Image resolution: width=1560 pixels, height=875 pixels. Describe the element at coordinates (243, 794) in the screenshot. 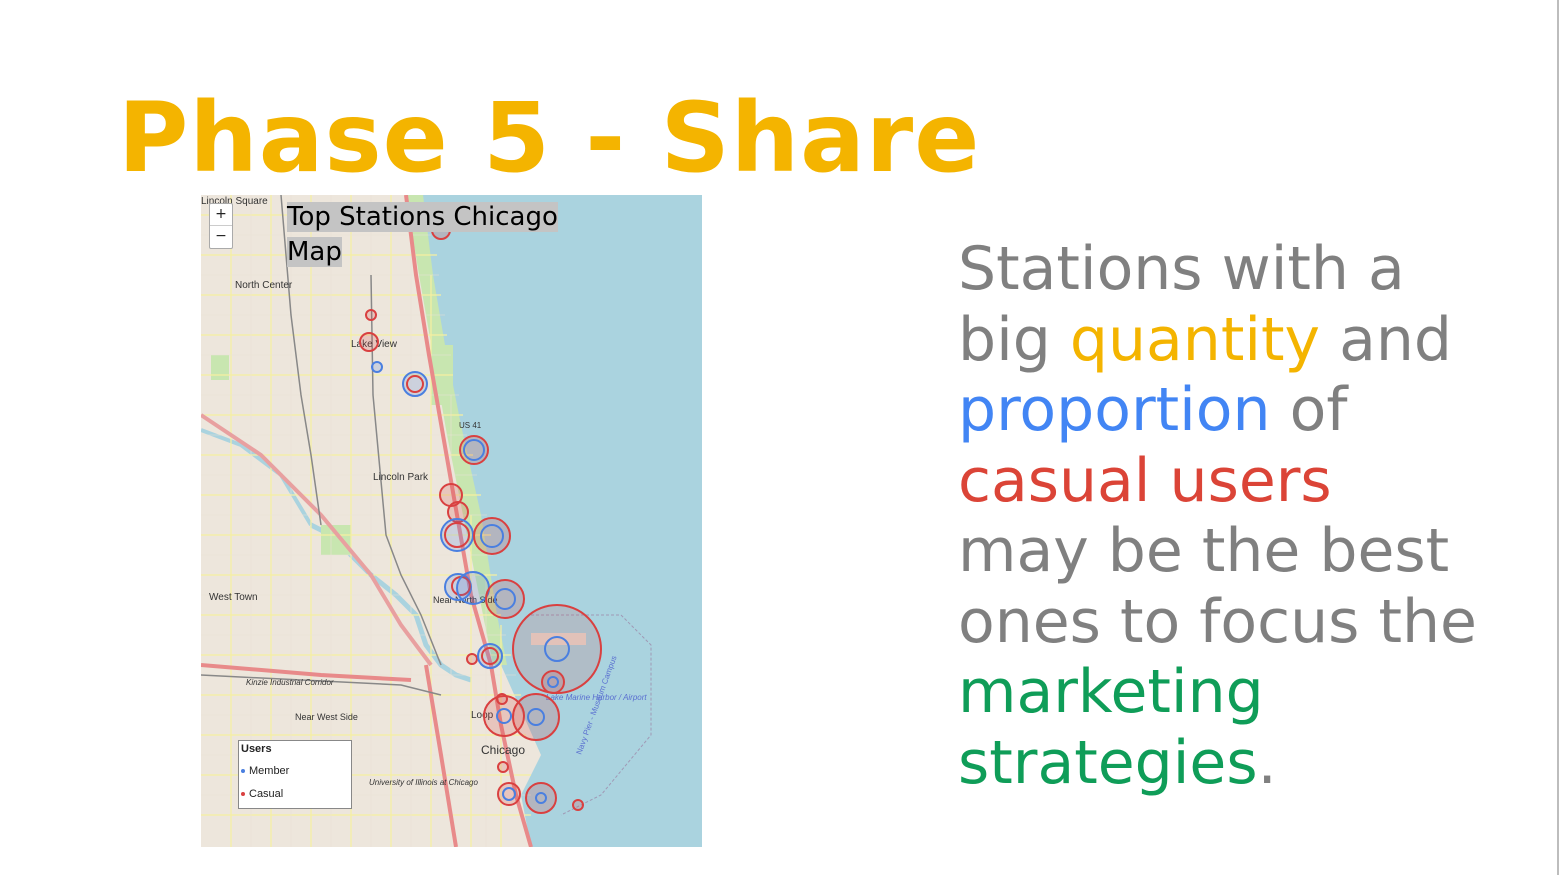

I see `legend-dot-casual` at that location.